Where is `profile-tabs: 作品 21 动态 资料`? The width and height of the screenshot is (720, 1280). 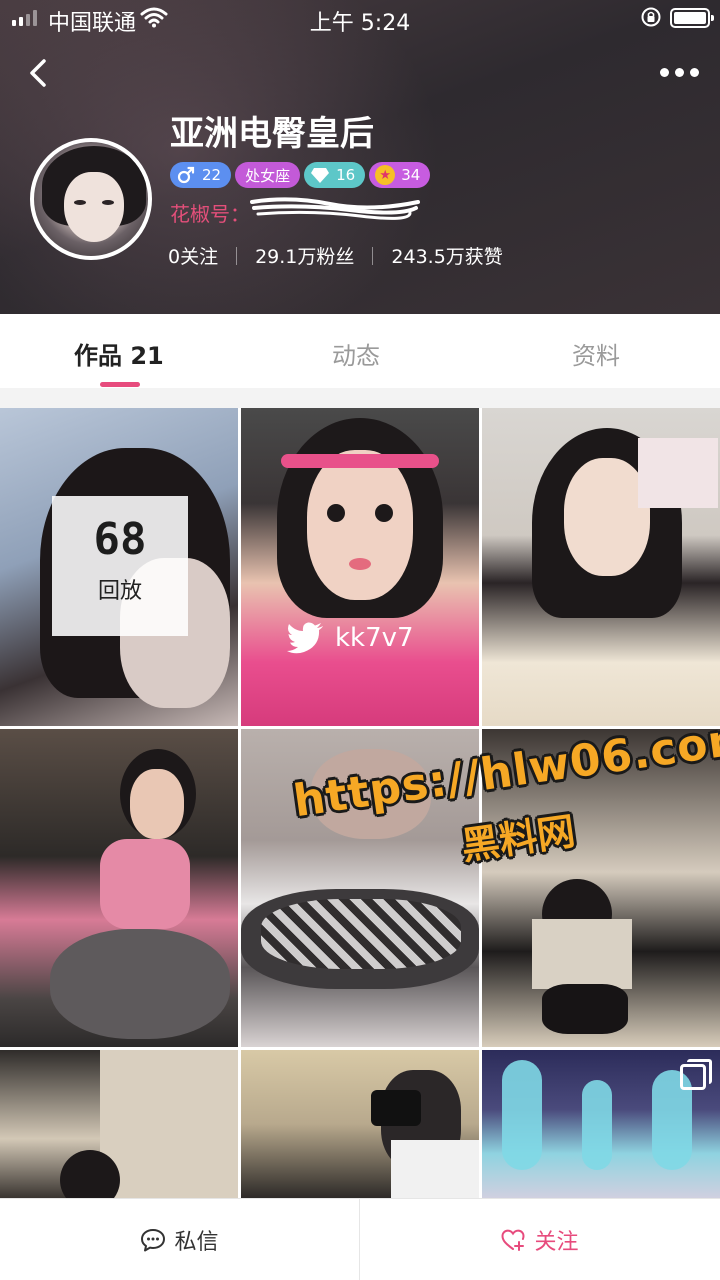
profile-tabs: 作品 21 动态 资料 is located at coordinates (360, 353).